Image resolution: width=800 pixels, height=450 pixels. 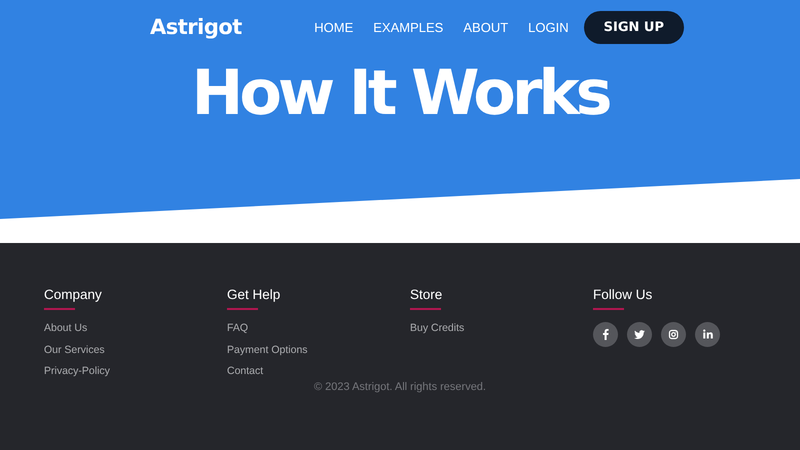 What do you see at coordinates (66, 329) in the screenshot?
I see `footer-link: About Us` at bounding box center [66, 329].